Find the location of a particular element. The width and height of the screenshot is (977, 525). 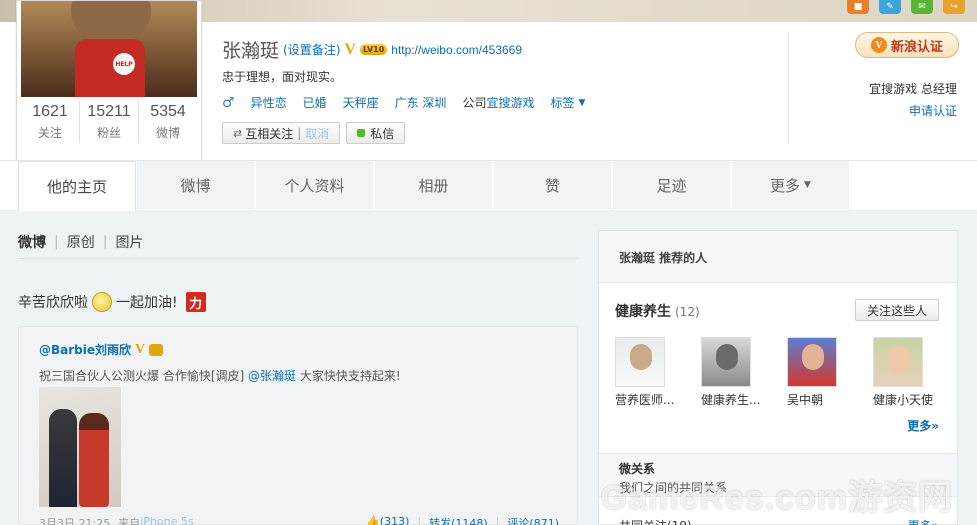

like-button: 👍(313) is located at coordinates (387, 520).